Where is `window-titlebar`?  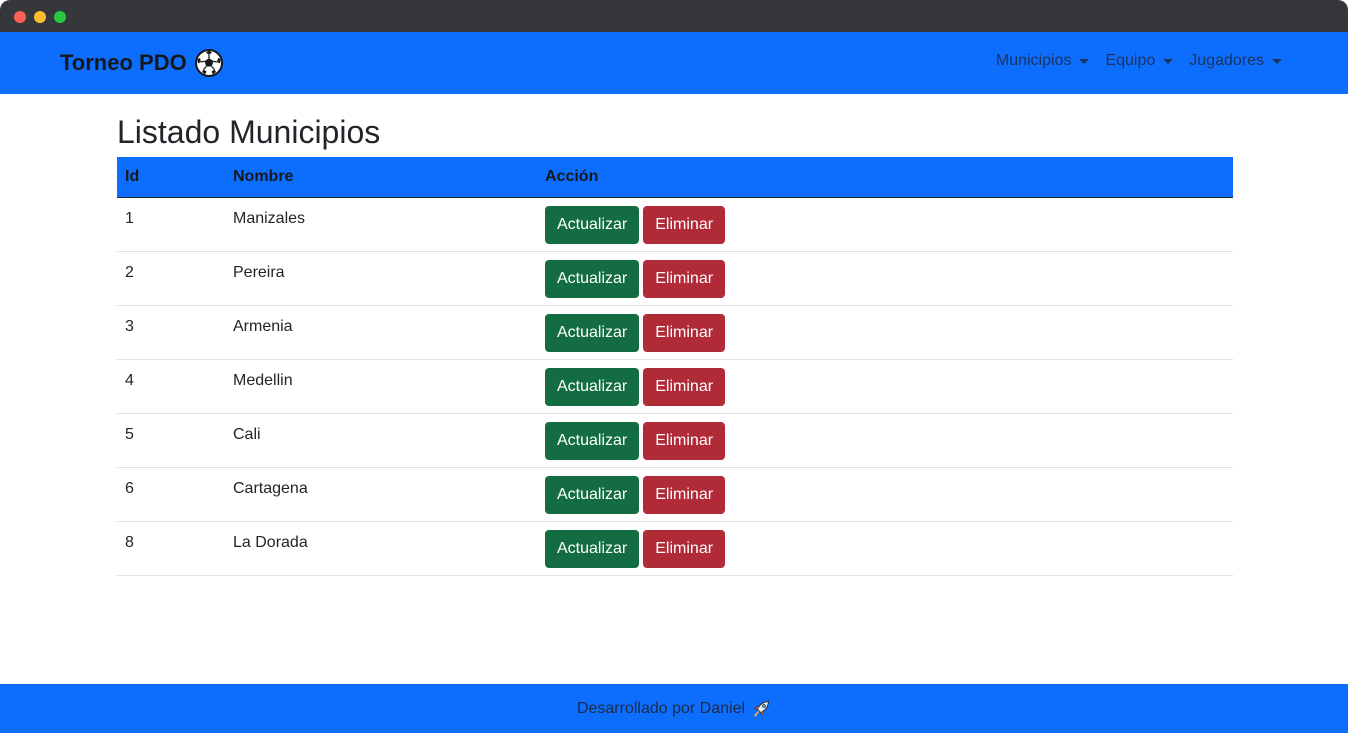 window-titlebar is located at coordinates (674, 16).